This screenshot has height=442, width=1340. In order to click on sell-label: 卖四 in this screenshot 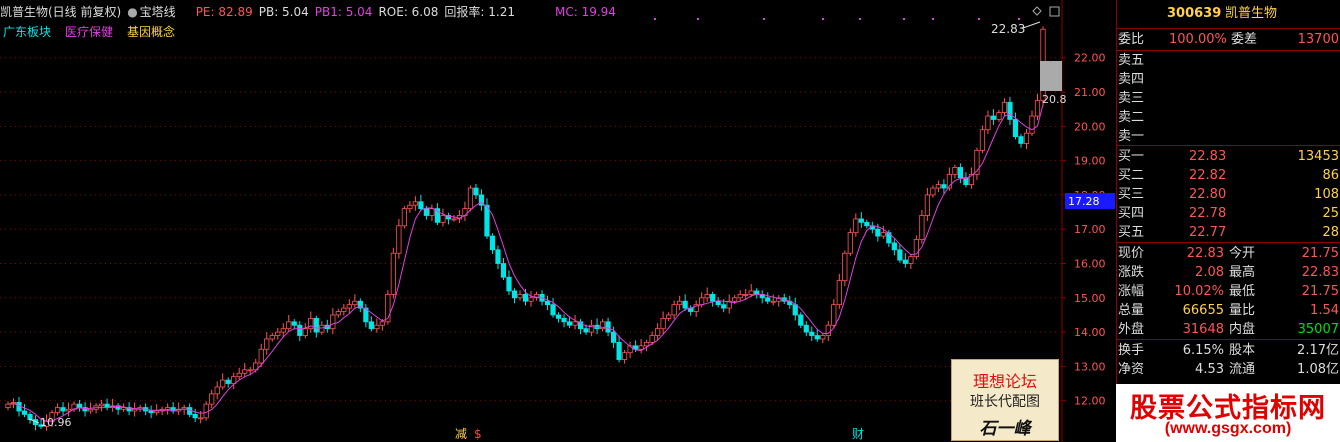, I will do `click(1131, 79)`.